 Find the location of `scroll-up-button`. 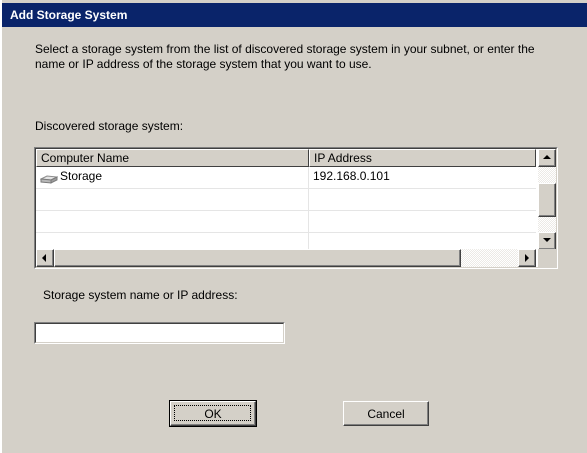

scroll-up-button is located at coordinates (547, 158).